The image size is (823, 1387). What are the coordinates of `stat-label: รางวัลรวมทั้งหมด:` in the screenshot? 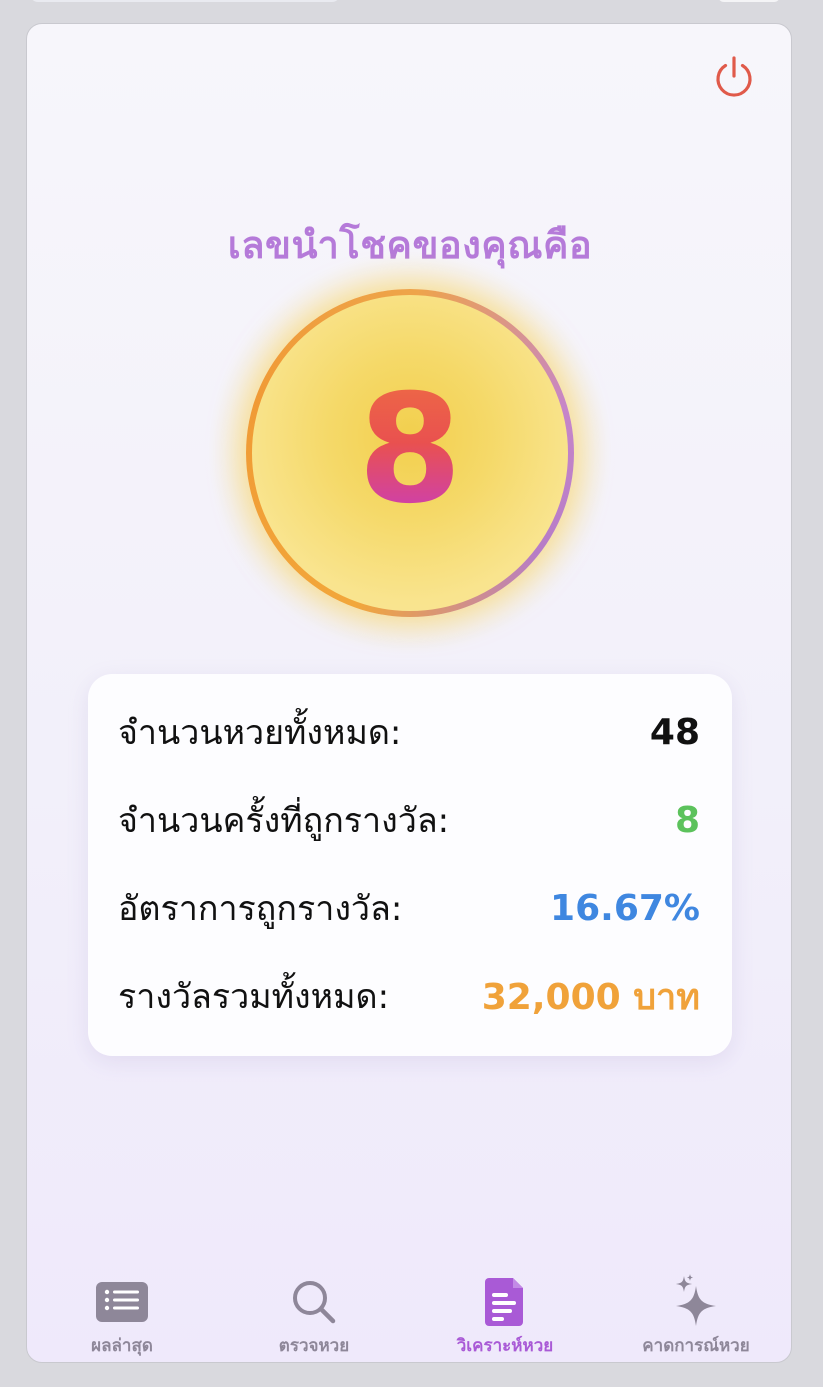 It's located at (254, 997).